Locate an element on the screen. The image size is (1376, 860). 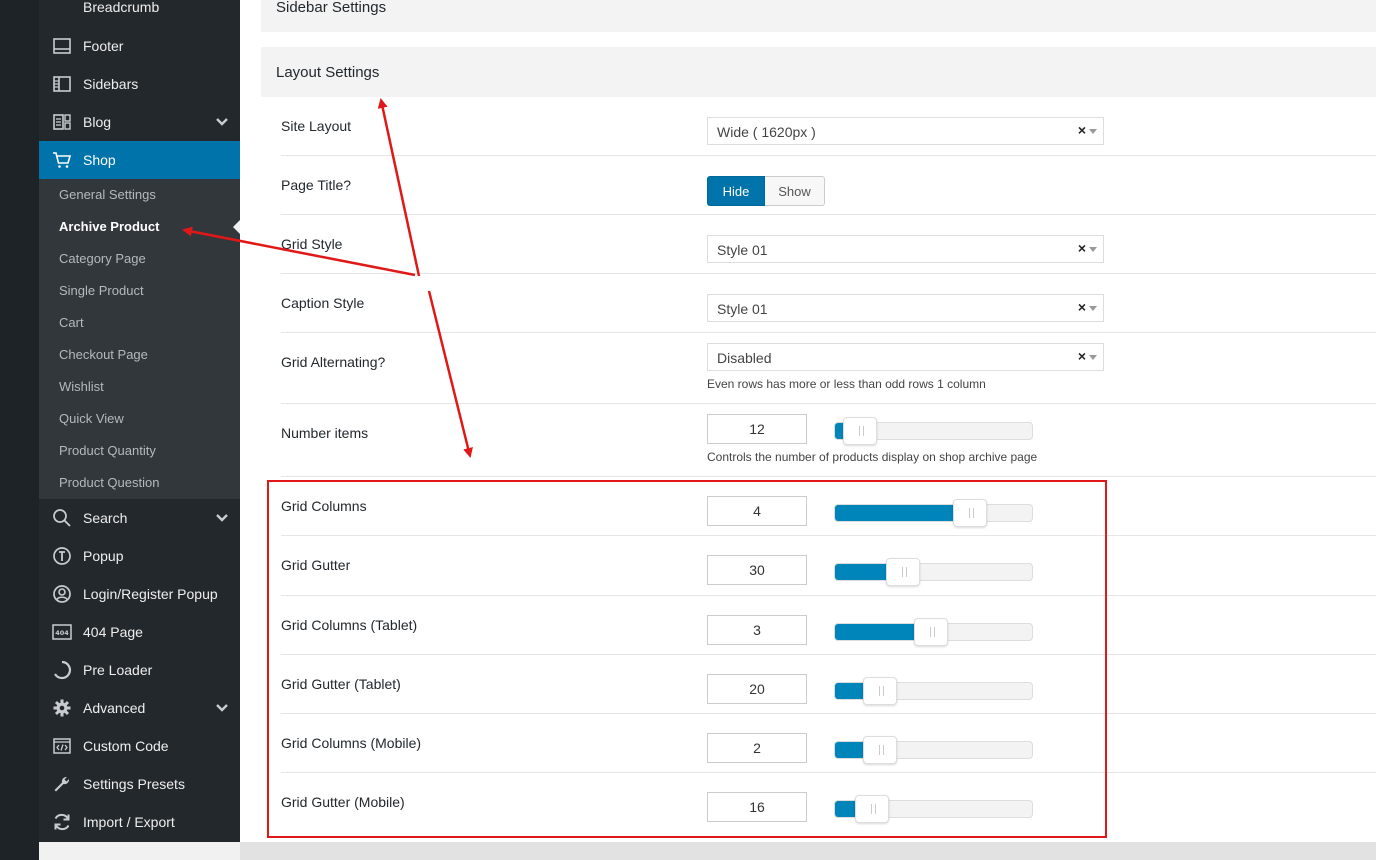
submenu-item-single-product: Single Product is located at coordinates (101, 291).